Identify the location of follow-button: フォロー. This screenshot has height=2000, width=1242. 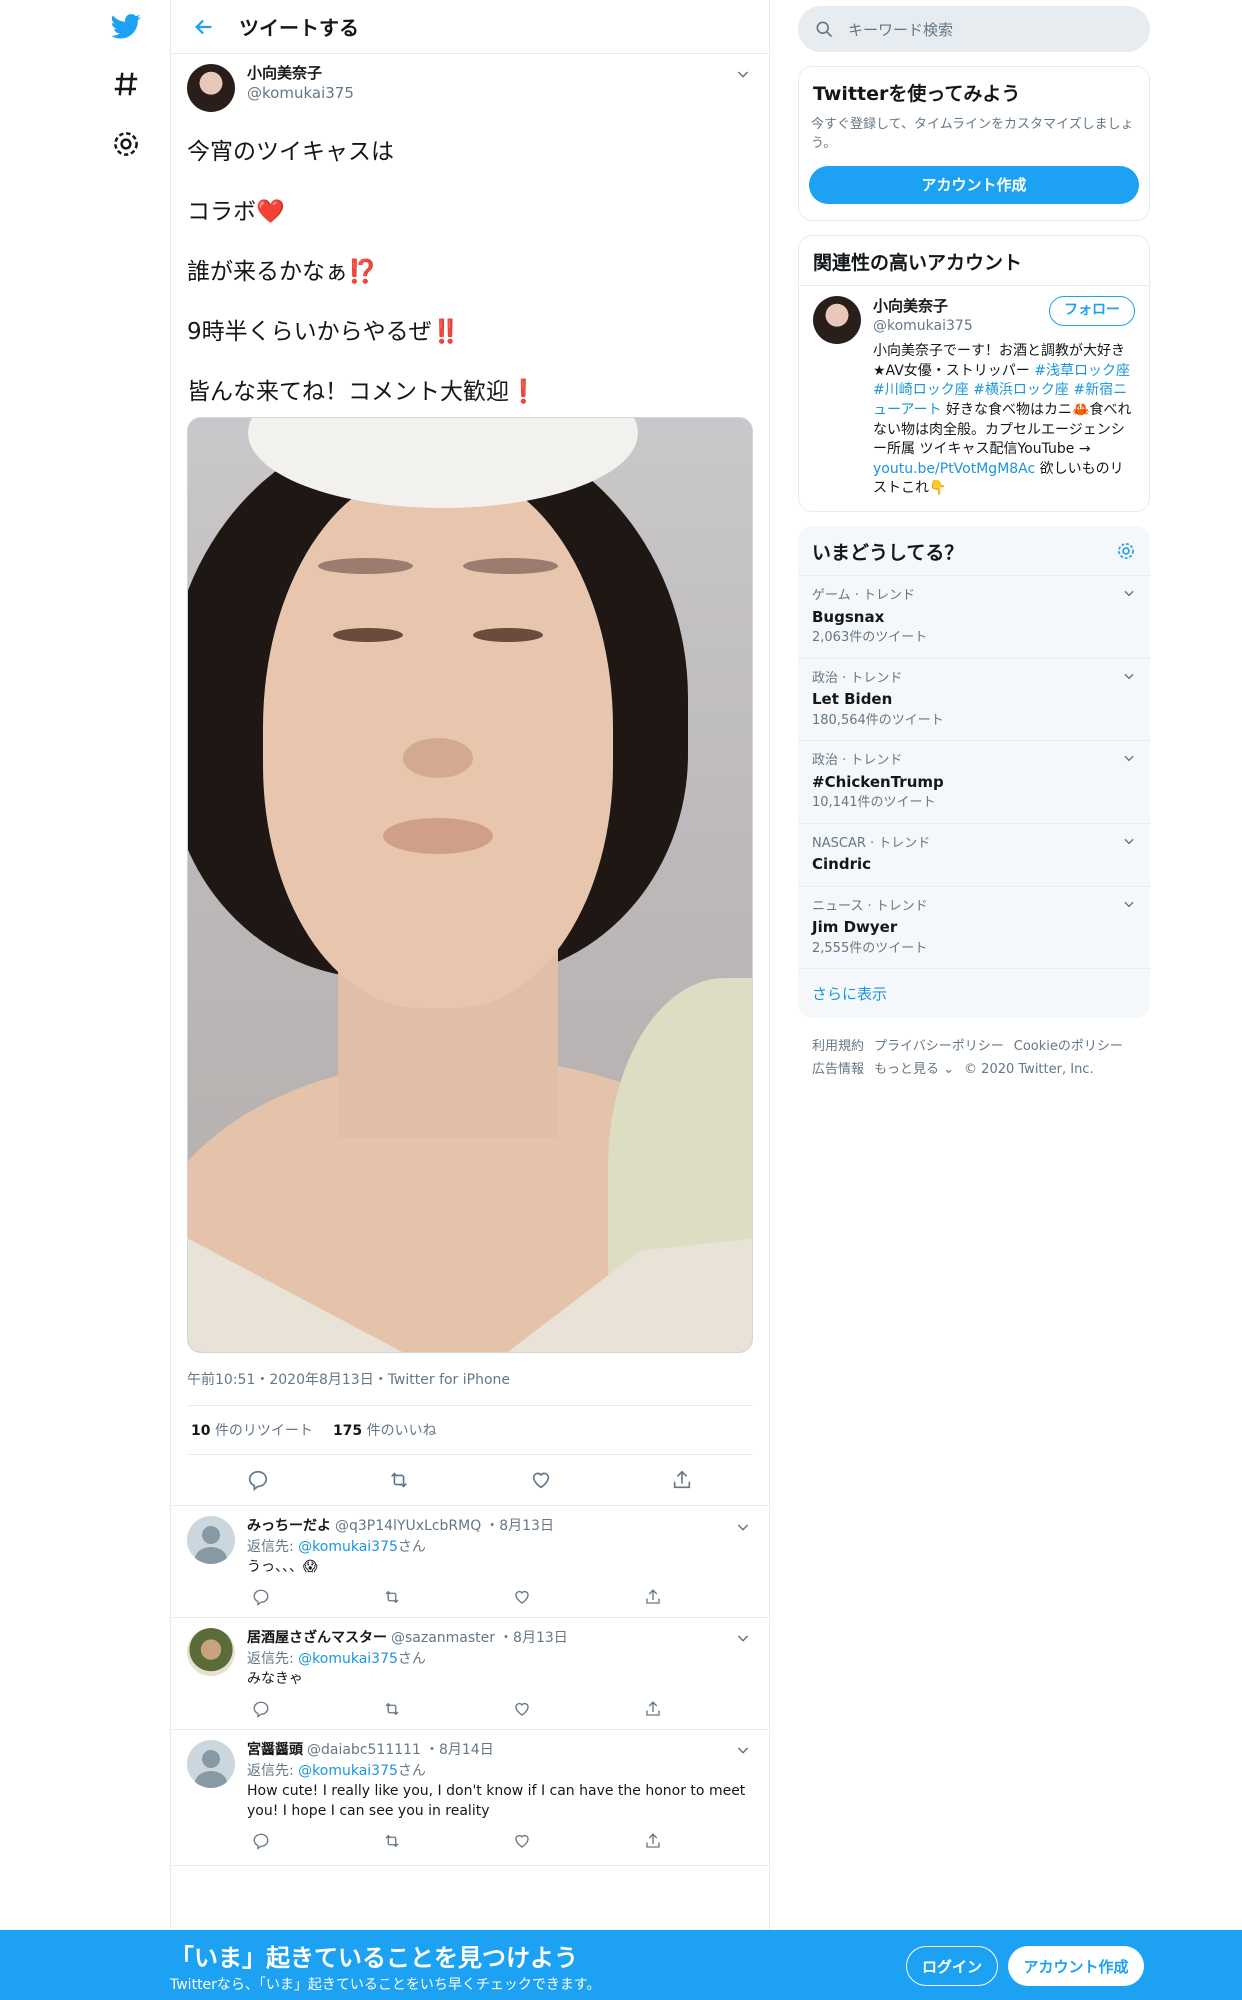
(1092, 310).